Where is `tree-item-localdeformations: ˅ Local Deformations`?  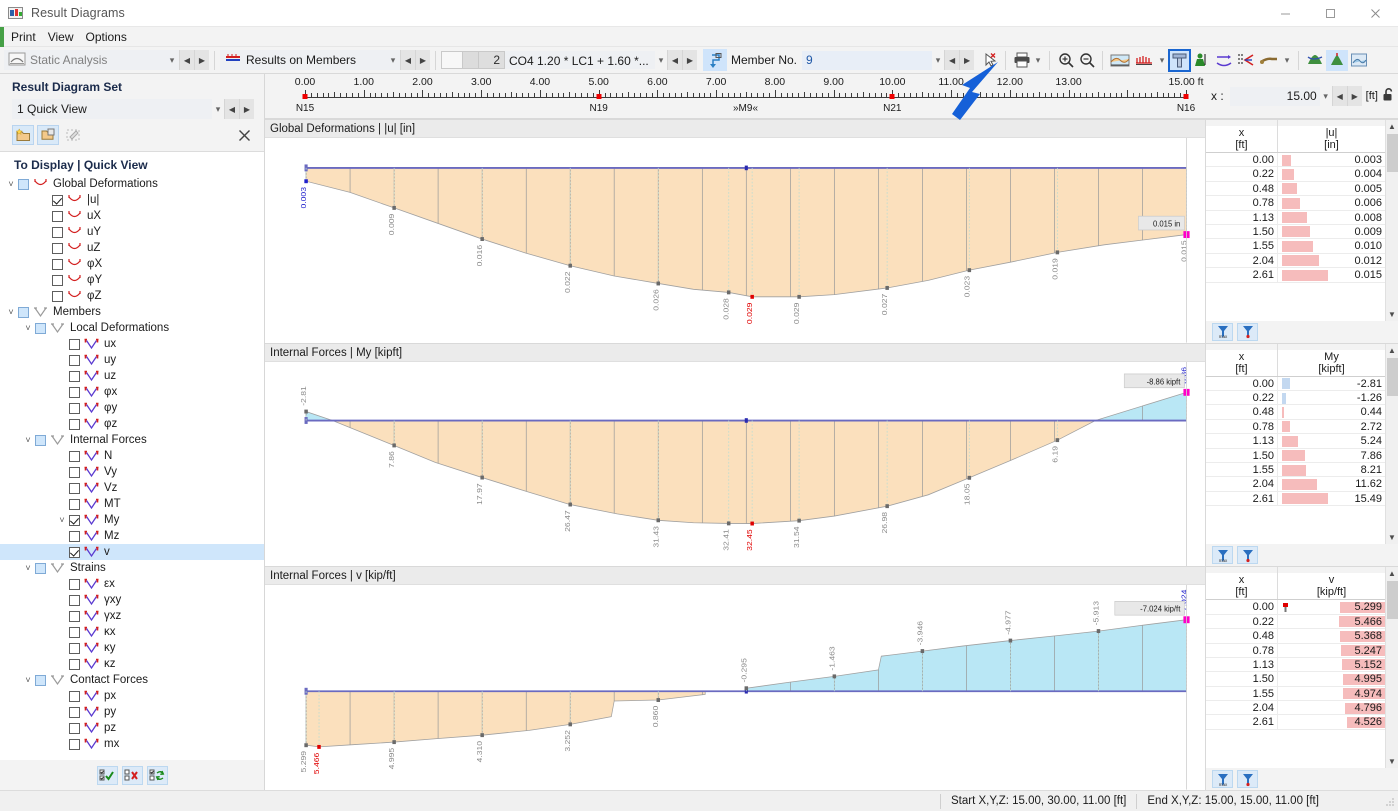
tree-item-localdeformations: ˅ Local Deformations is located at coordinates (132, 328).